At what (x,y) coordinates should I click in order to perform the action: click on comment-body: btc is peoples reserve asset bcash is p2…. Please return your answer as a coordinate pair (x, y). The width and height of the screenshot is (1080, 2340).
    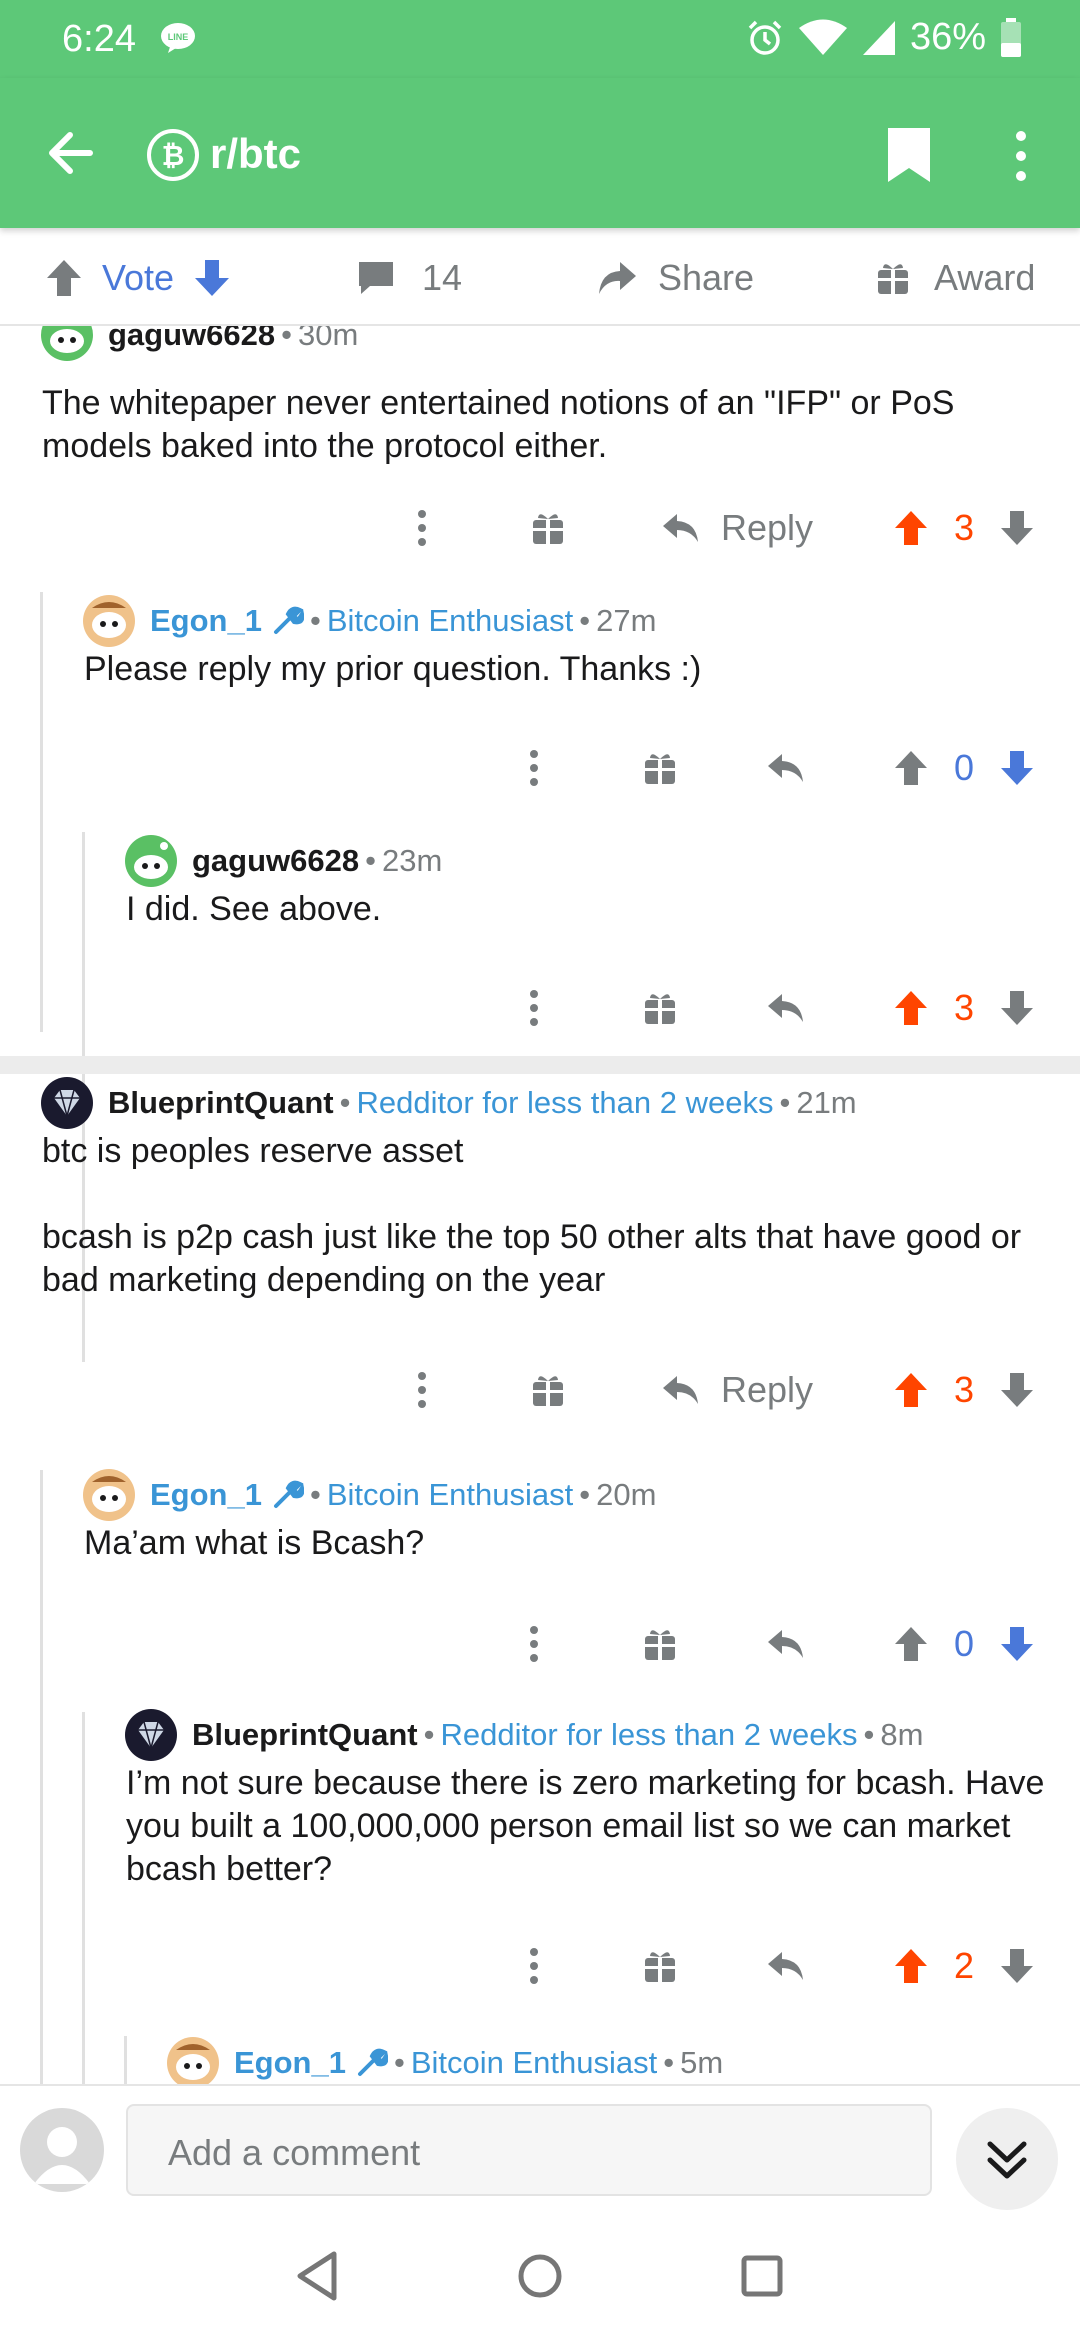
    Looking at the image, I should click on (532, 1215).